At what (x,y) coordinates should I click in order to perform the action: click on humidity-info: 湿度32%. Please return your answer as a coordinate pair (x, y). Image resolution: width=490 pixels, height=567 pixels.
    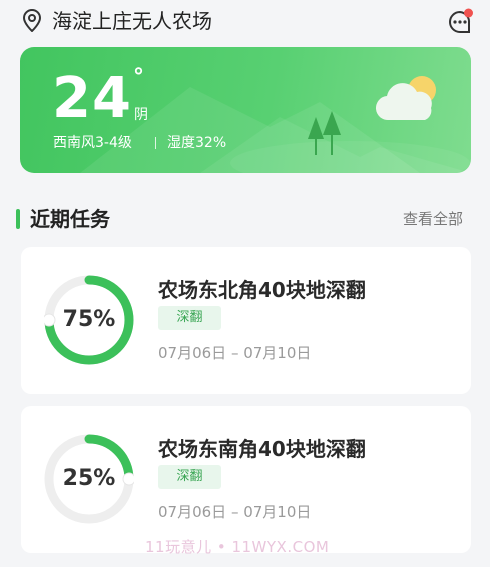
    Looking at the image, I should click on (197, 143).